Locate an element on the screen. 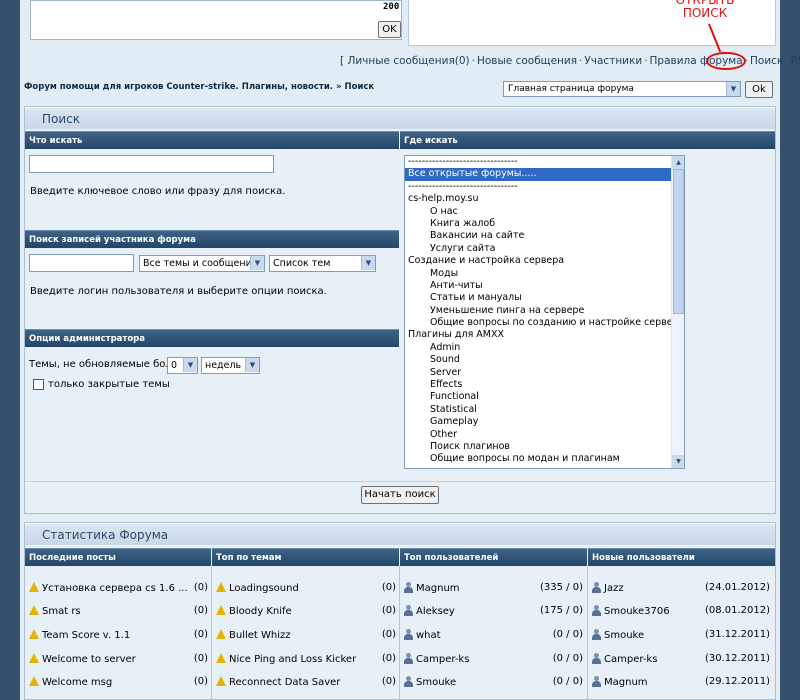  forum-option: Уменьшение пинга на сервере is located at coordinates (544, 311).